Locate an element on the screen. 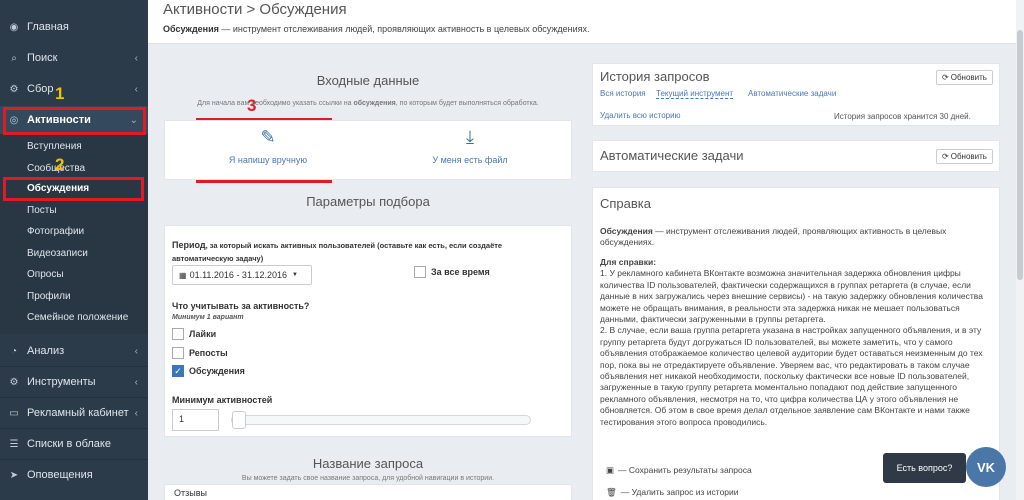  download-icon: ⤓ is located at coordinates (470, 137).